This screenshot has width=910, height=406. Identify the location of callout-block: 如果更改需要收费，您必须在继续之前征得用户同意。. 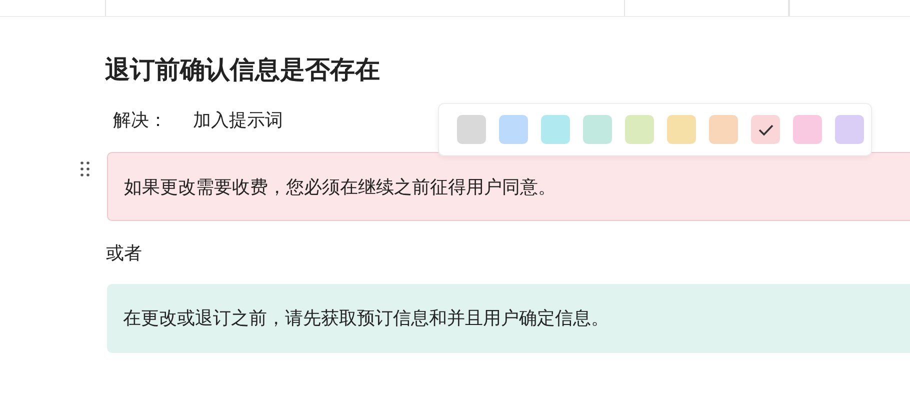
(508, 186).